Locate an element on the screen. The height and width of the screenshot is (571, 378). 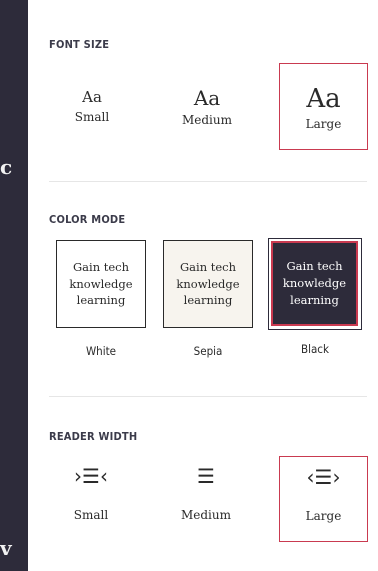
font-size-large-option: Aa Large is located at coordinates (323, 106).